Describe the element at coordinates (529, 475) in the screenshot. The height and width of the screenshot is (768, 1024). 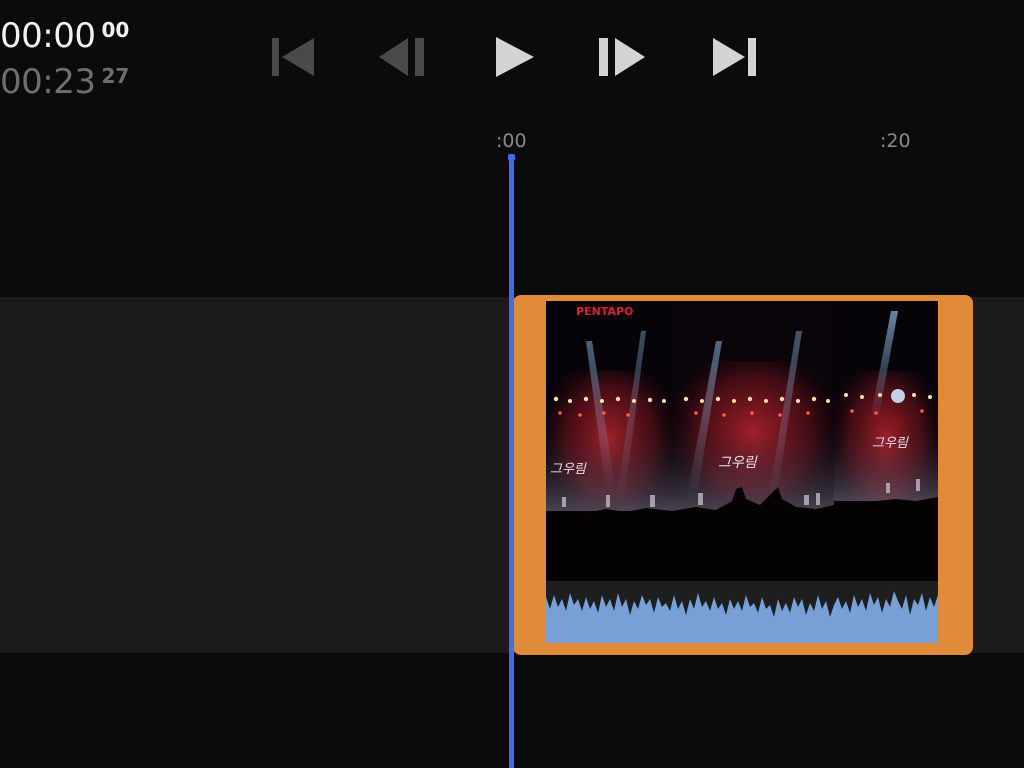
I see `clip-trim-handle-left` at that location.